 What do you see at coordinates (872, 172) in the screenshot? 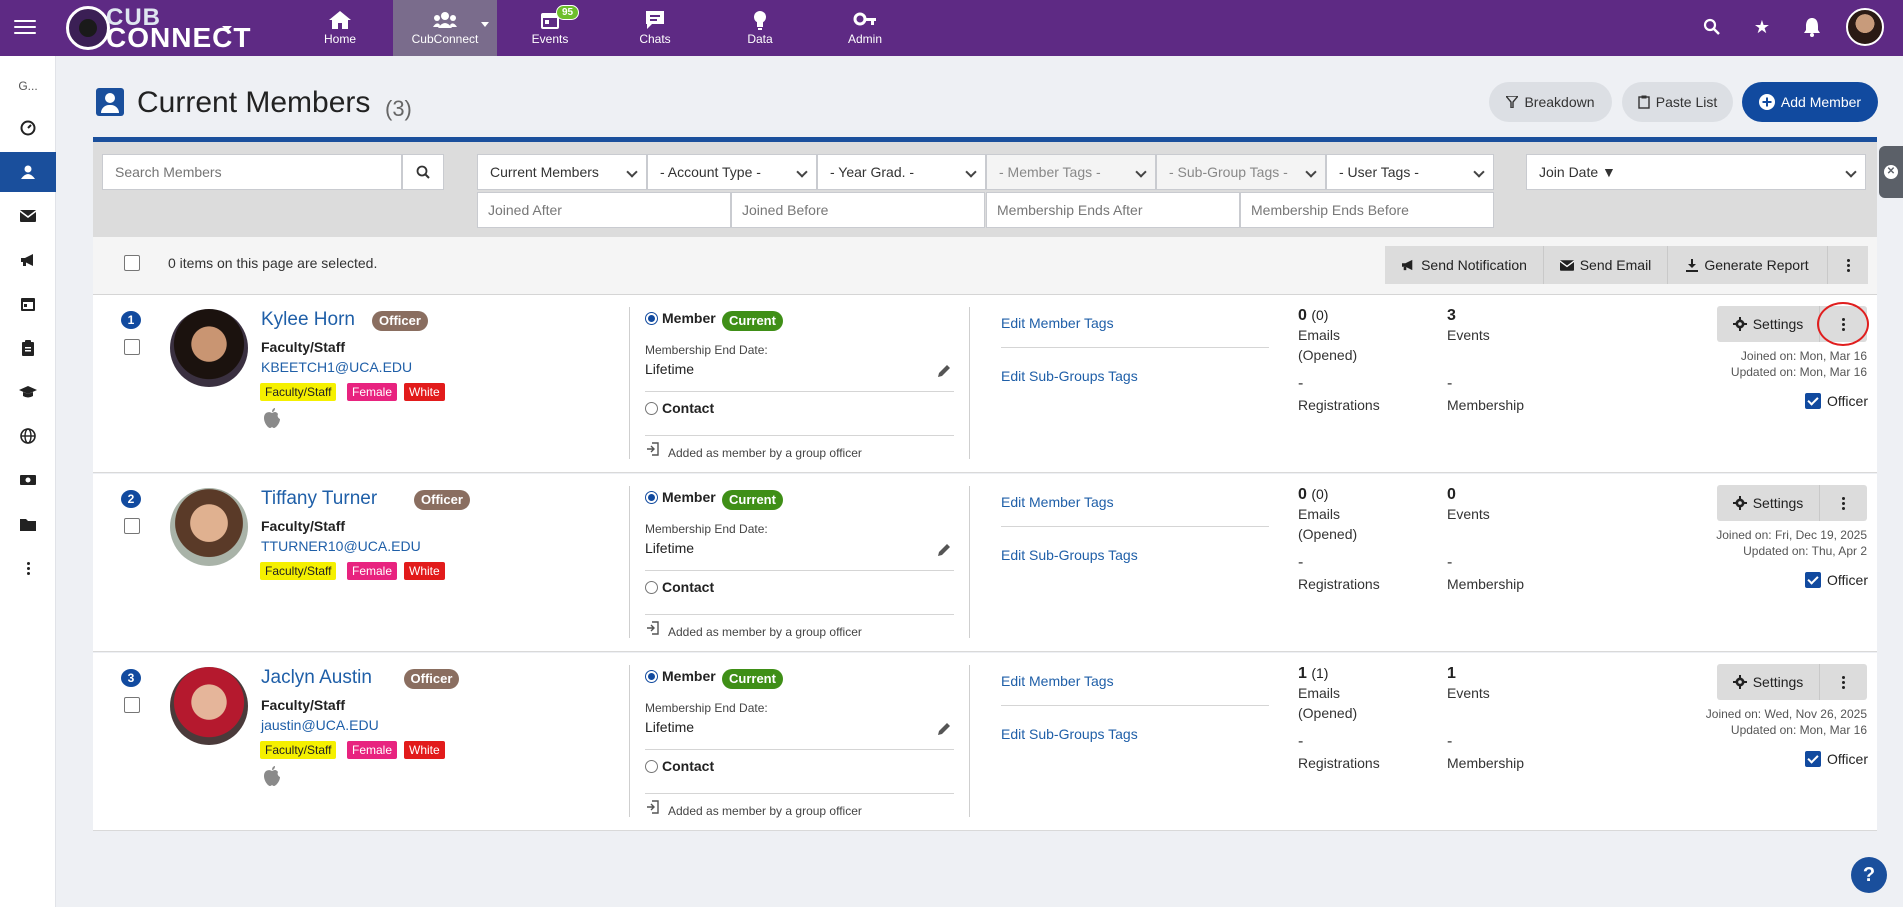
I see `year-grad-value: - Year Grad. -` at bounding box center [872, 172].